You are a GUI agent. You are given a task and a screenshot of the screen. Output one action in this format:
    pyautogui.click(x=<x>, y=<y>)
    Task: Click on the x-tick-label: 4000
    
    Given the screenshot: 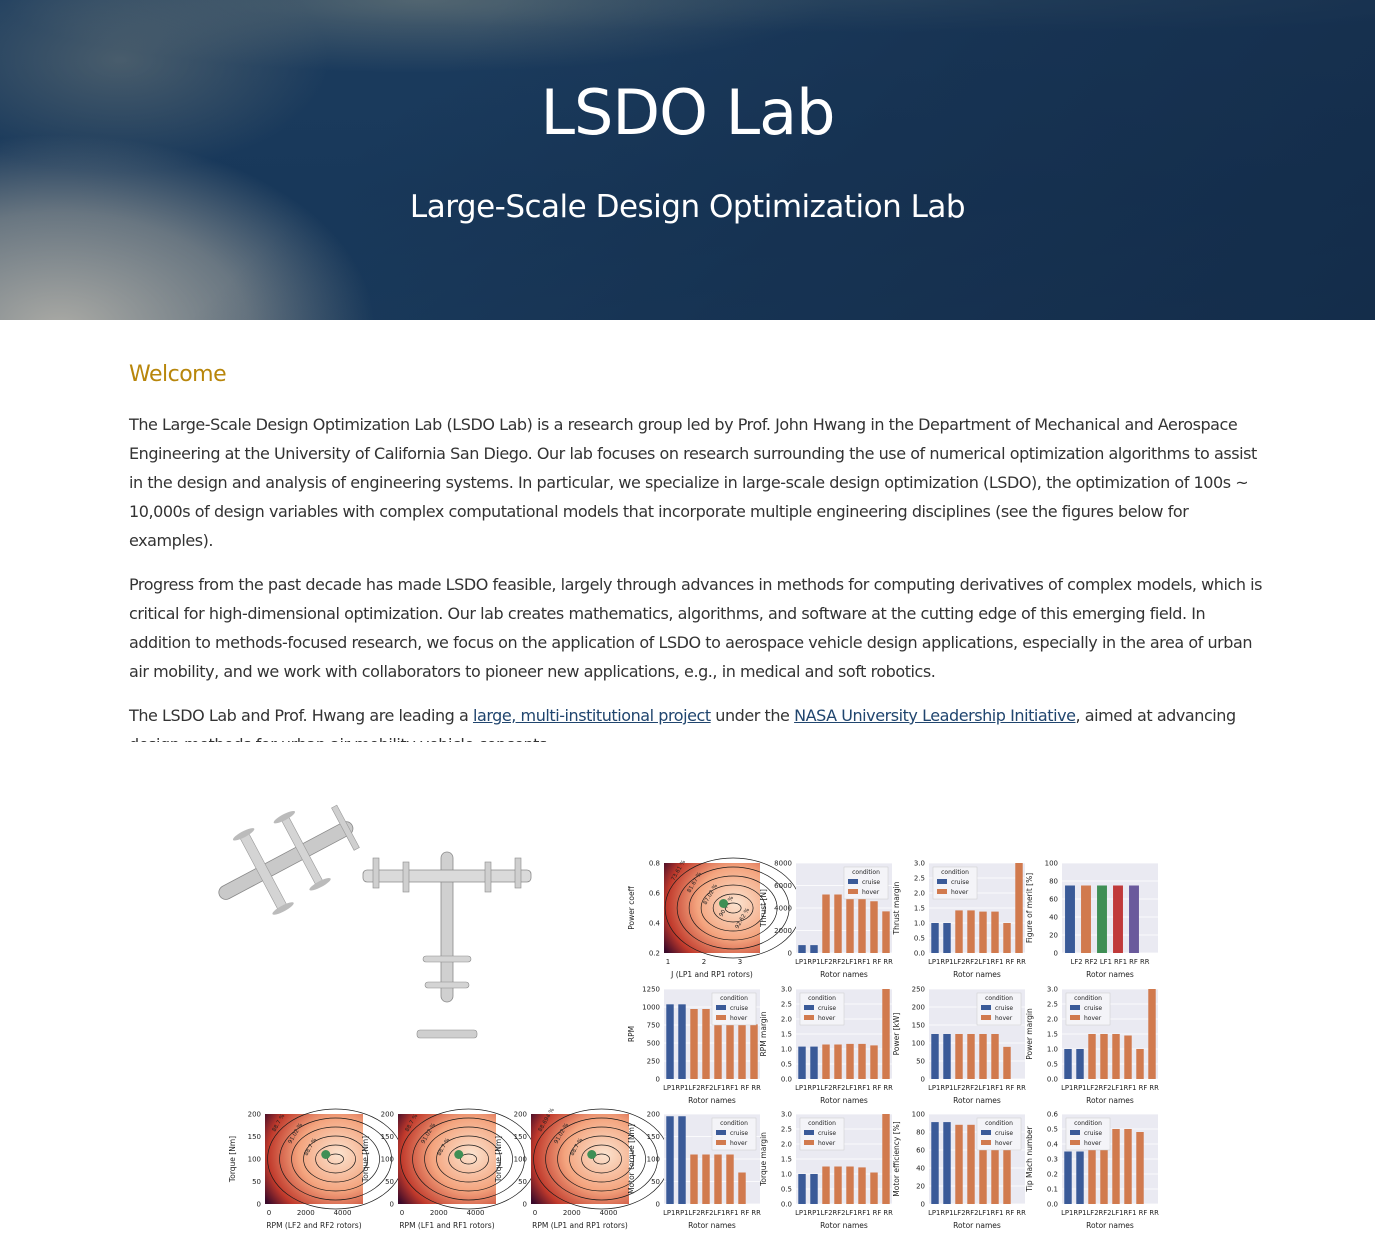 What is the action you would take?
    pyautogui.click(x=476, y=1213)
    